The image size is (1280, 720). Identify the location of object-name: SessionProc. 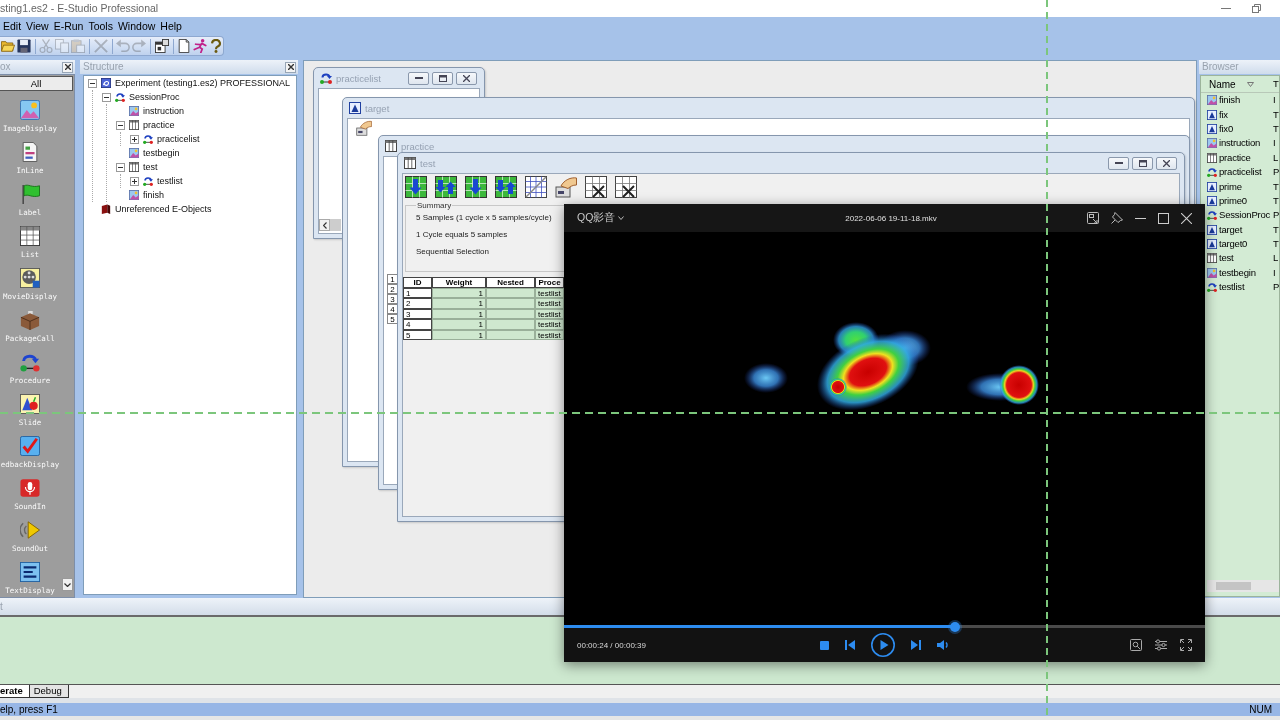
(1245, 215).